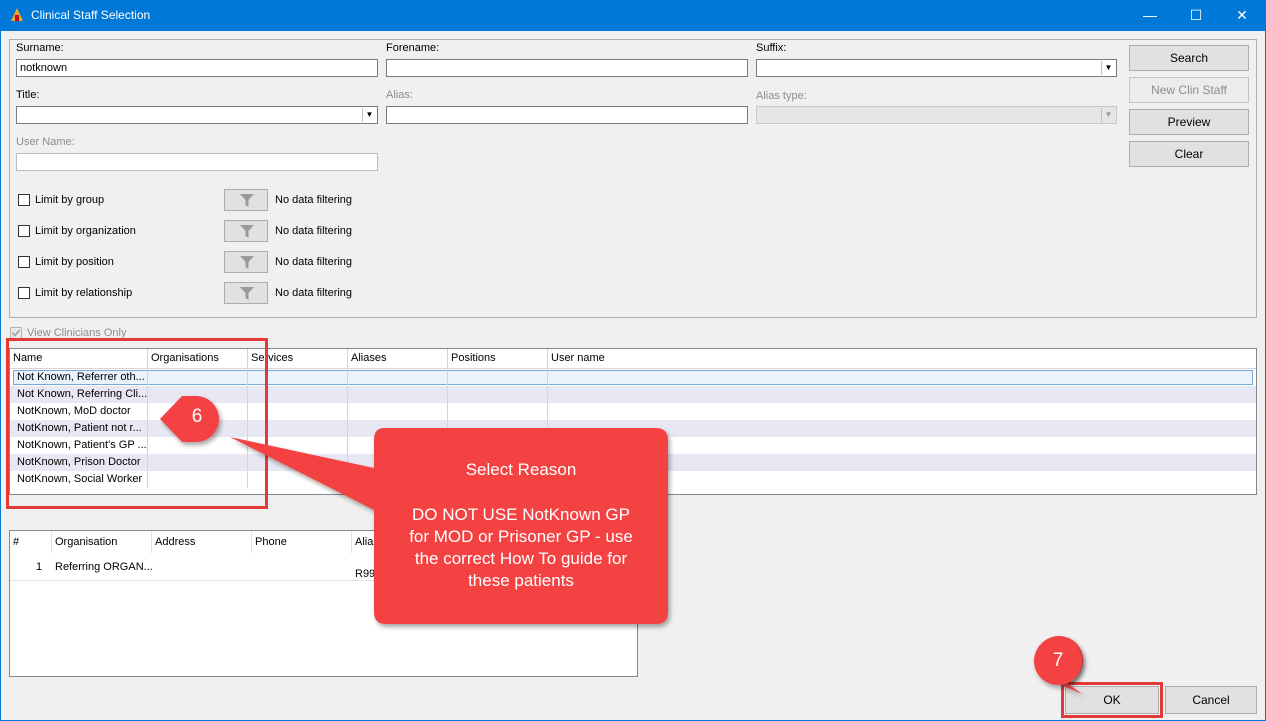 This screenshot has width=1266, height=721. What do you see at coordinates (521, 580) in the screenshot?
I see `callout-warning-line-4: these patients` at bounding box center [521, 580].